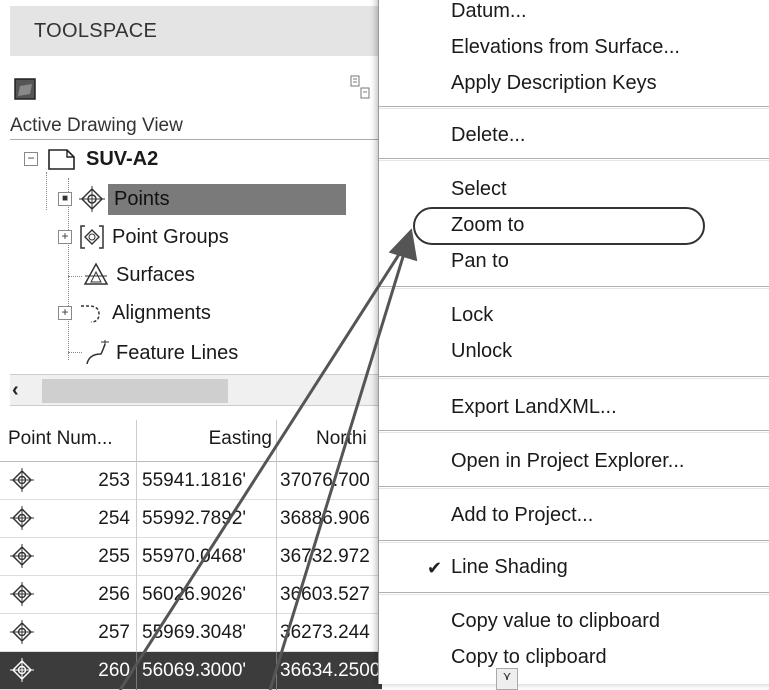 This screenshot has width=769, height=690. What do you see at coordinates (85, 557) in the screenshot?
I see `cell-point-number: 255` at bounding box center [85, 557].